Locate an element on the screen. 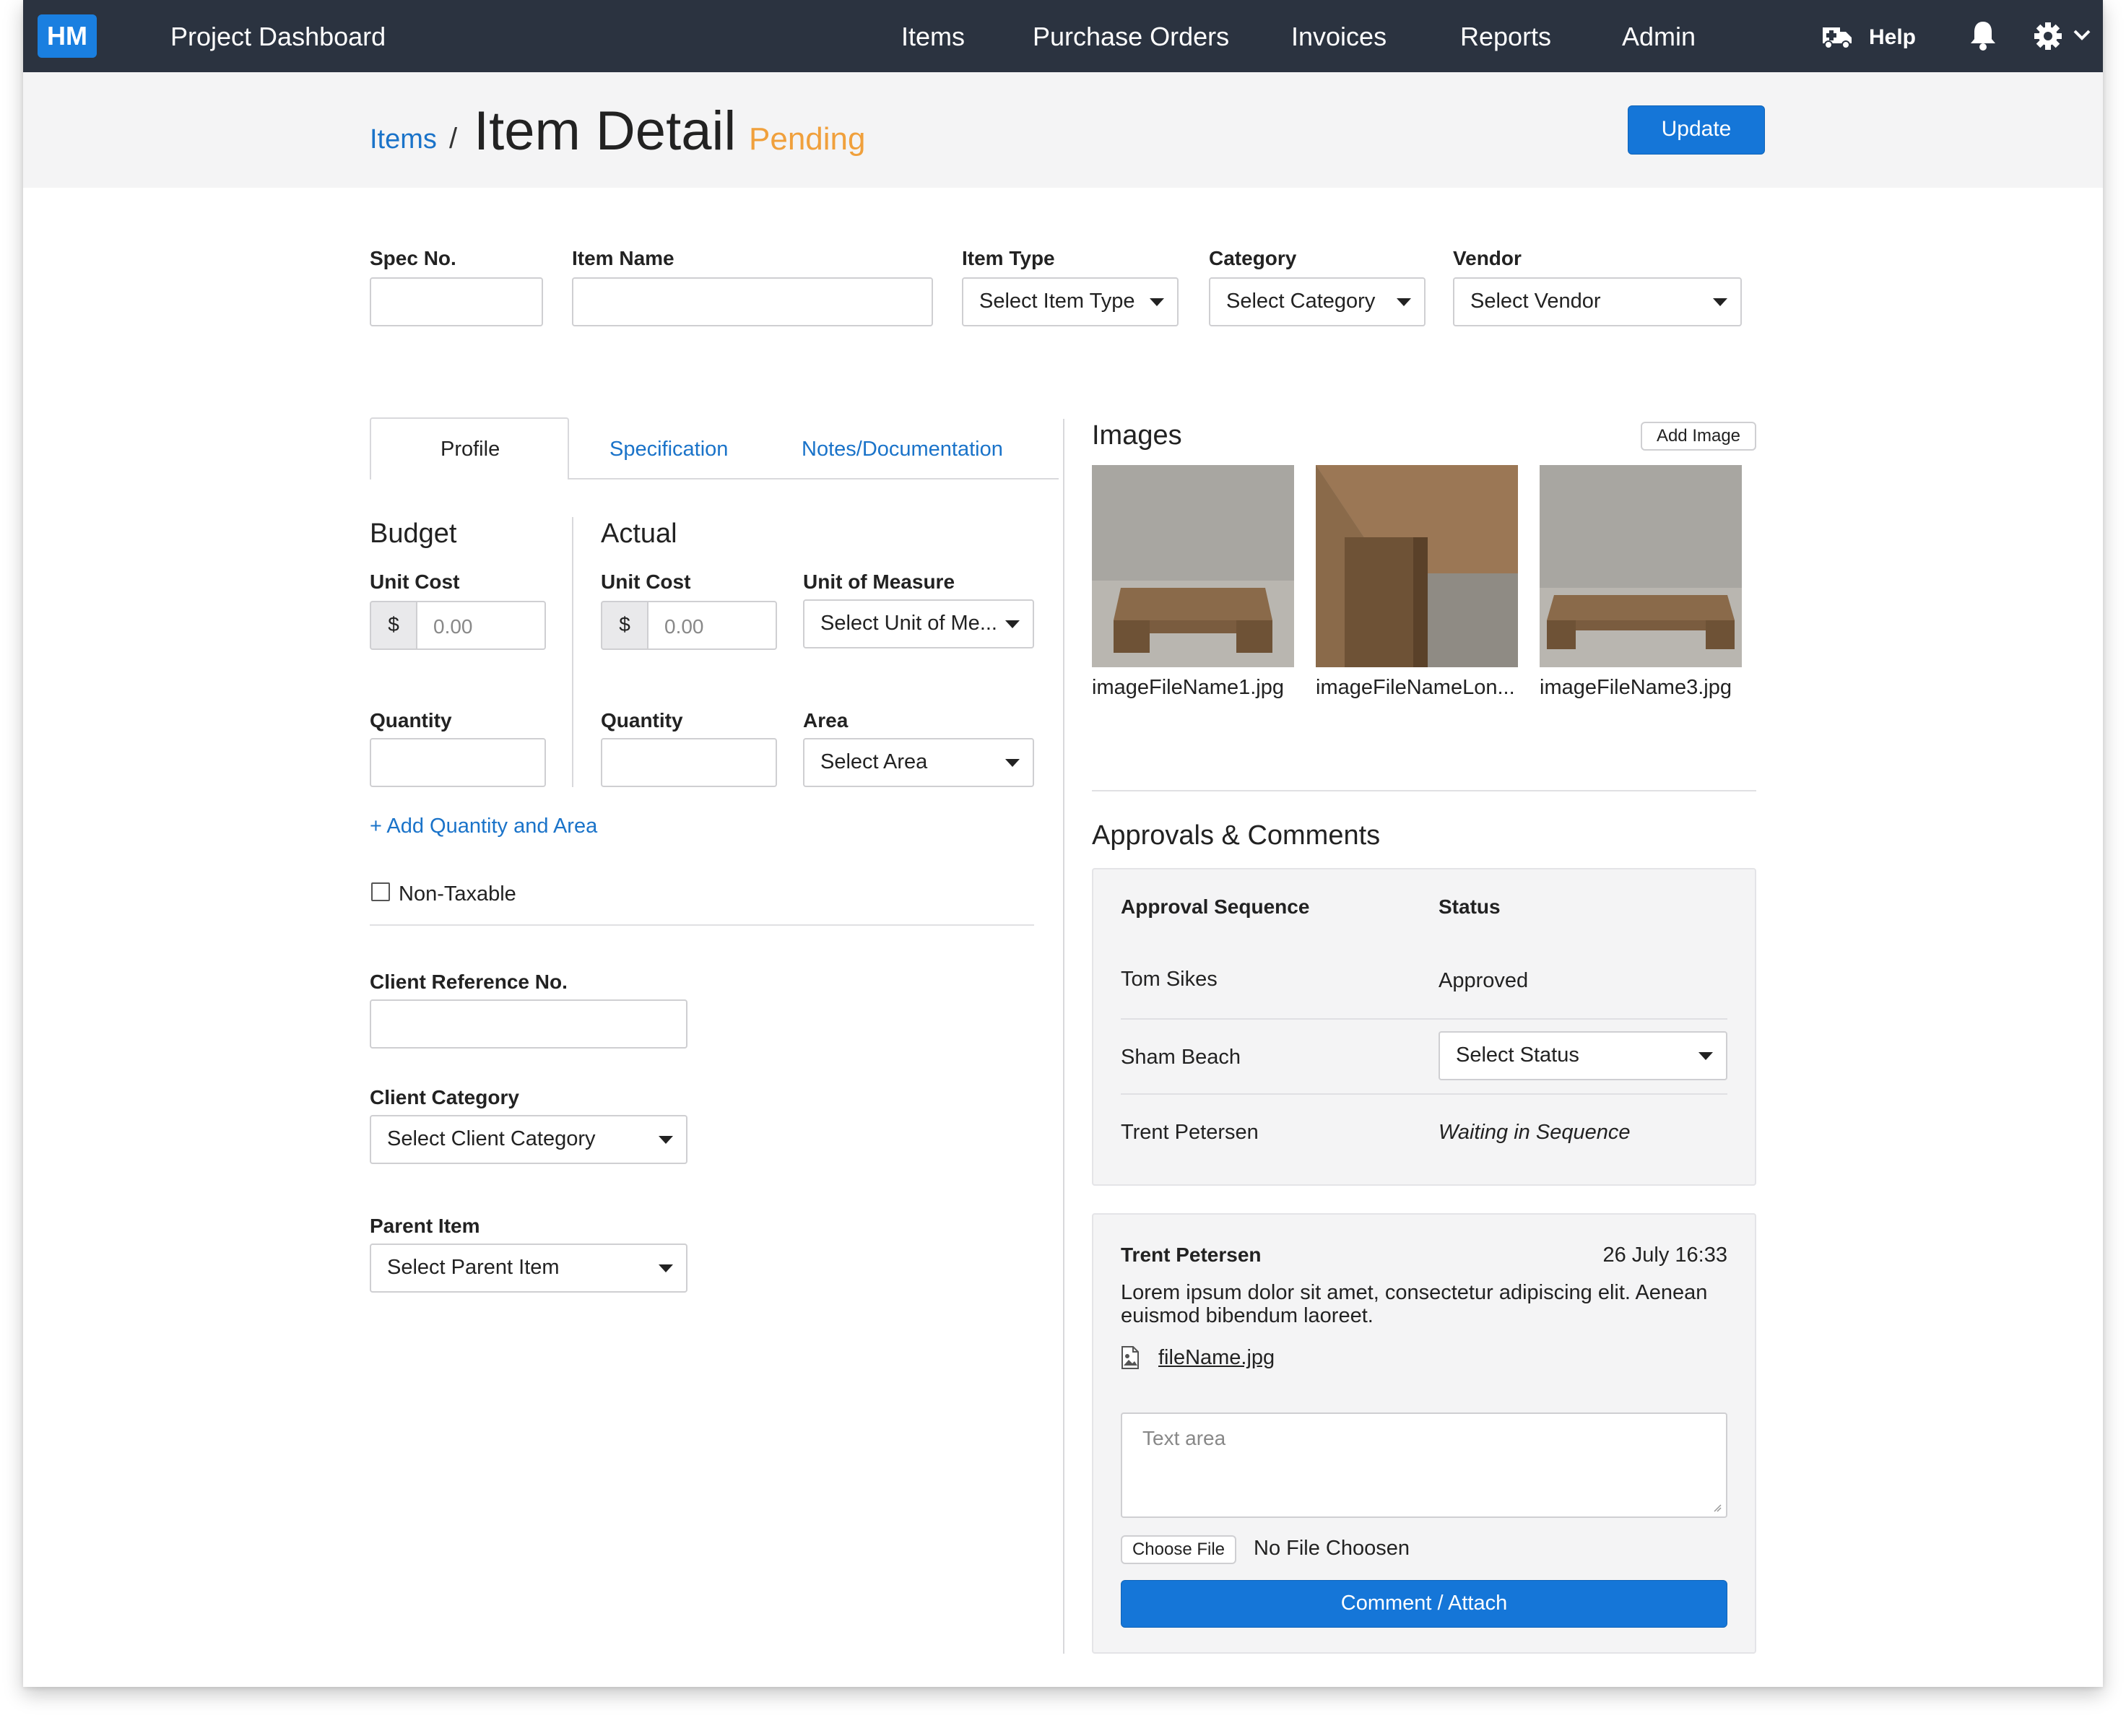 This screenshot has height=1736, width=2126. tab-profile-label: Profile is located at coordinates (471, 449).